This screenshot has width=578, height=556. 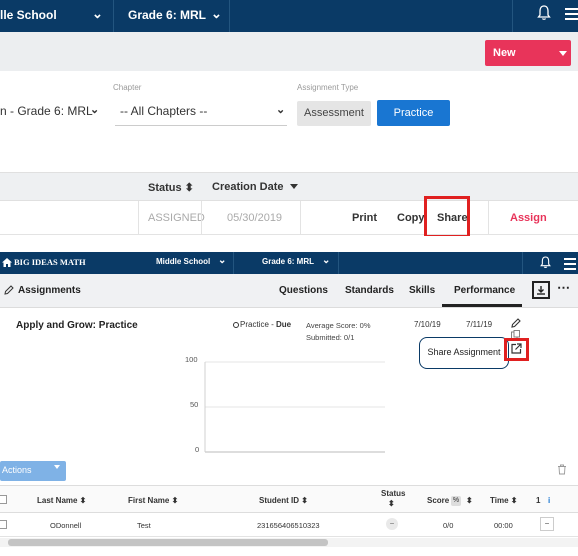 I want to click on share-icon-highlight-box, so click(x=516, y=349).